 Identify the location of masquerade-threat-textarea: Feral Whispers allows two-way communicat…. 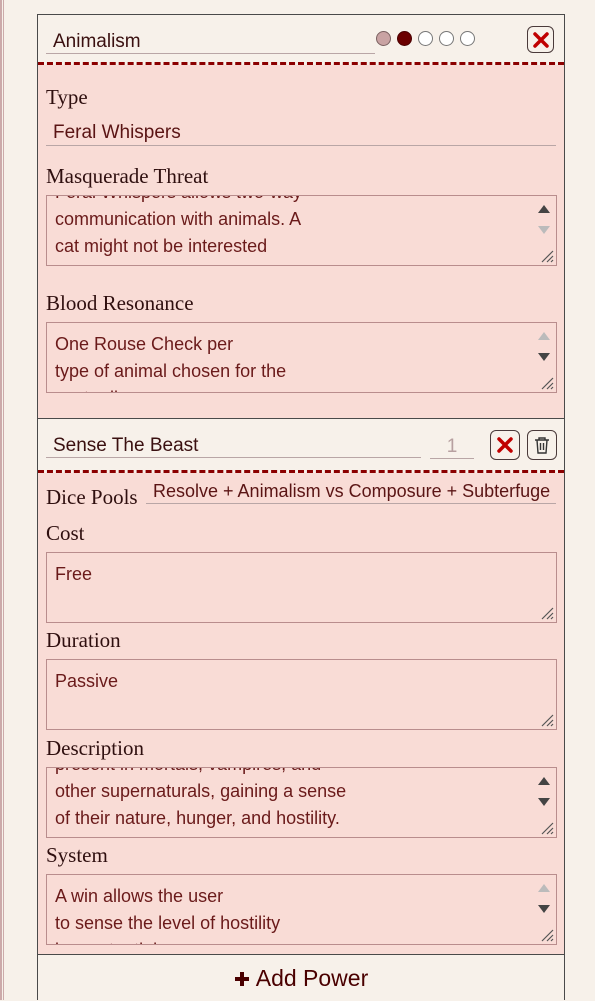
(301, 230).